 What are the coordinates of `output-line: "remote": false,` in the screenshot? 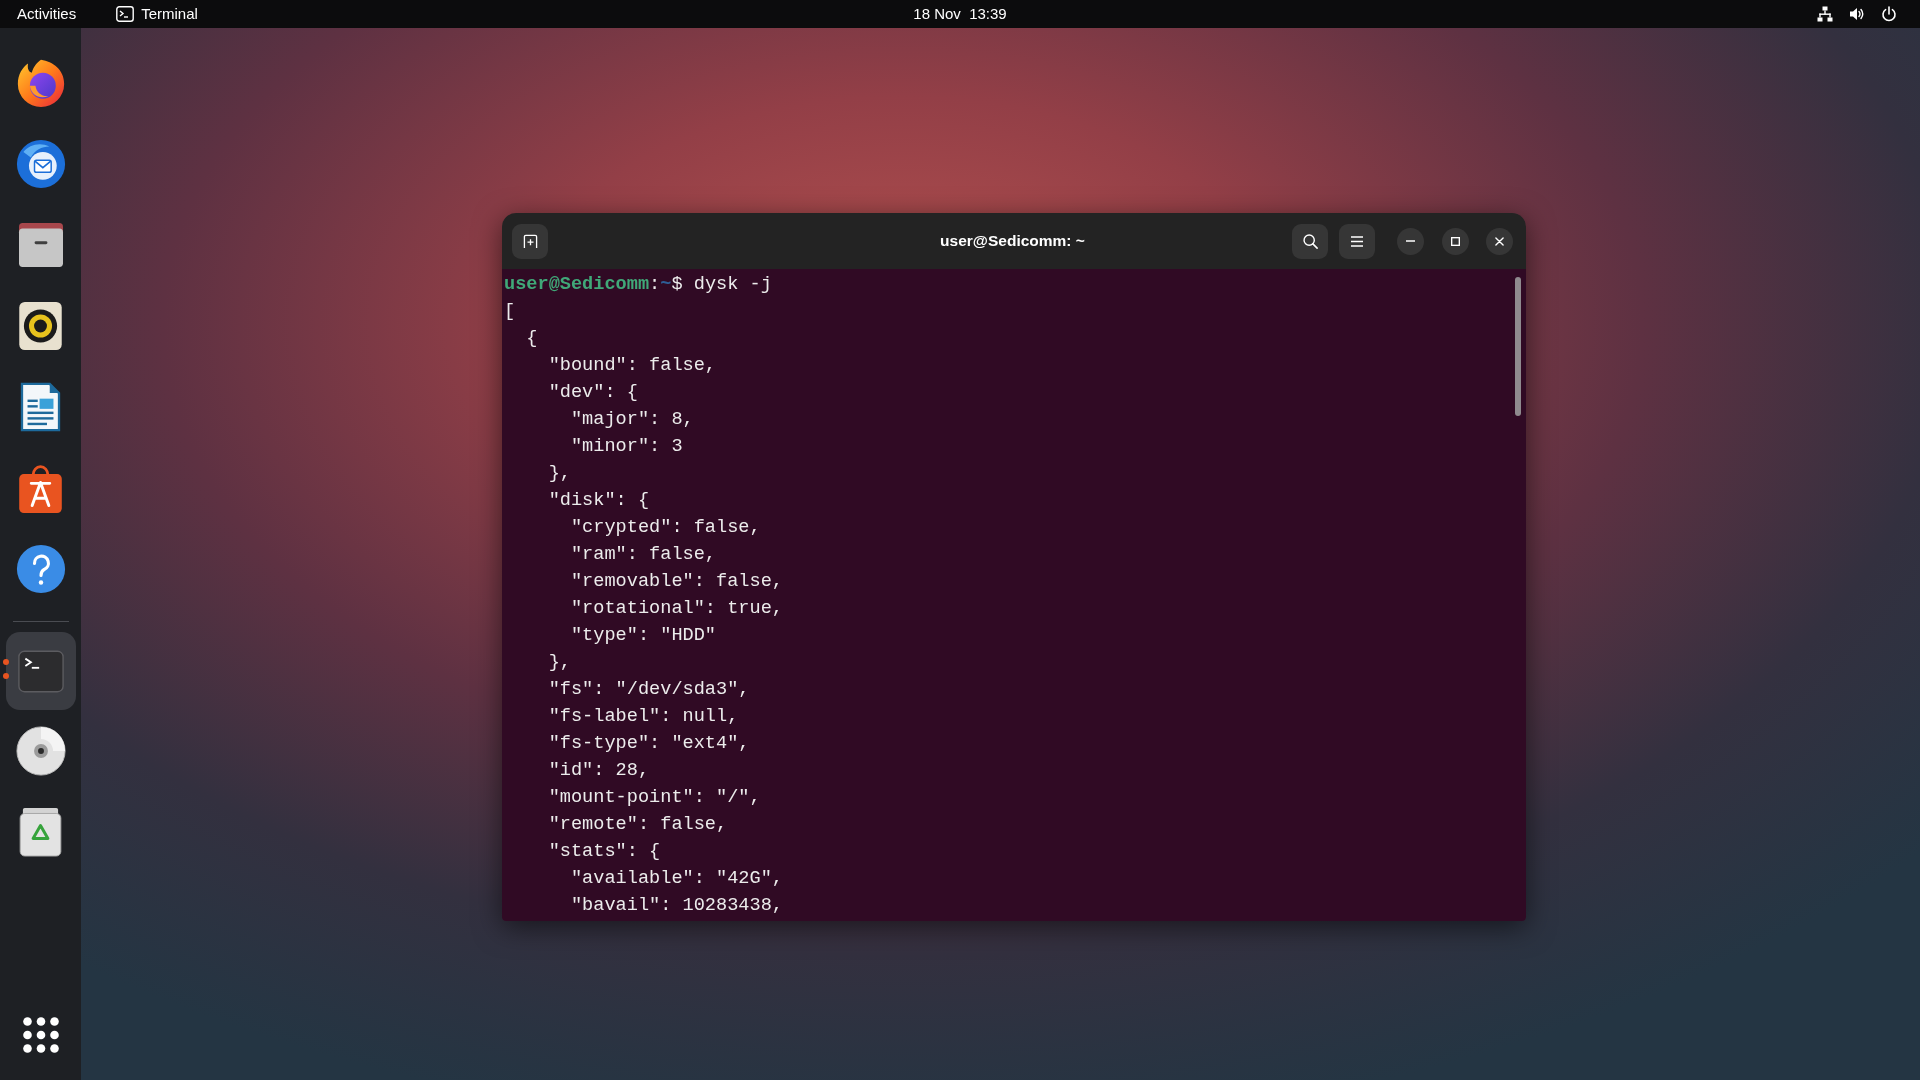 It's located at (638, 824).